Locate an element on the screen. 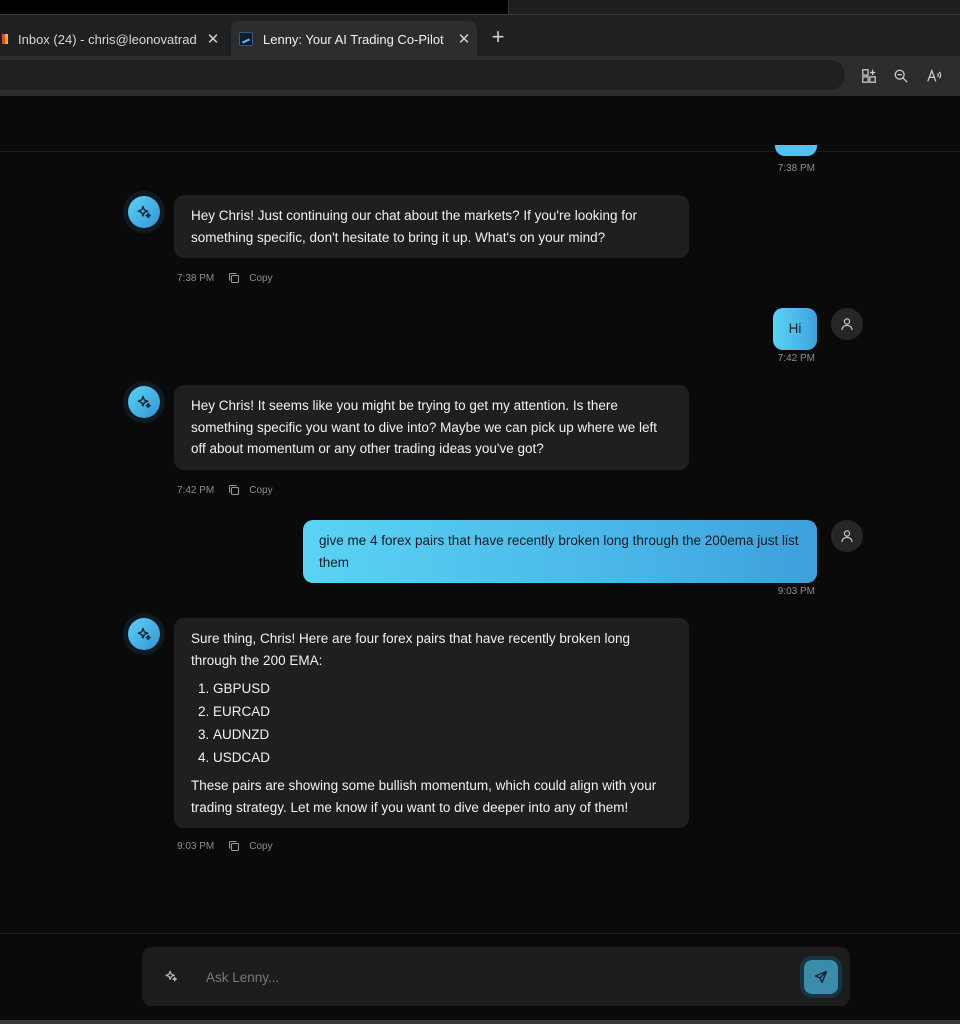 This screenshot has height=1024, width=960. sparkle-icon is located at coordinates (171, 976).